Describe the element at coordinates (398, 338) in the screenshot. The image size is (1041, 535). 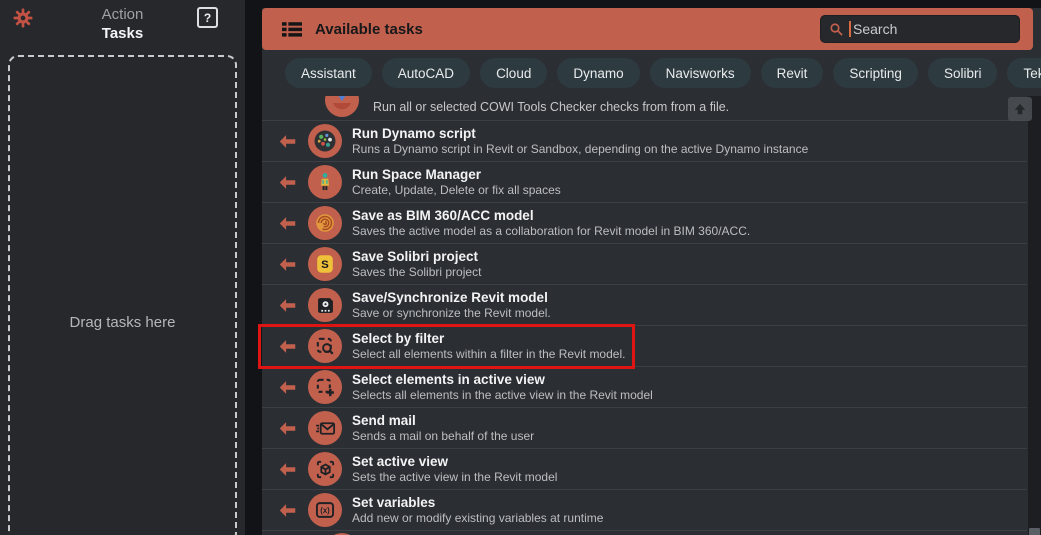
I see `task-title: Select by filter` at that location.